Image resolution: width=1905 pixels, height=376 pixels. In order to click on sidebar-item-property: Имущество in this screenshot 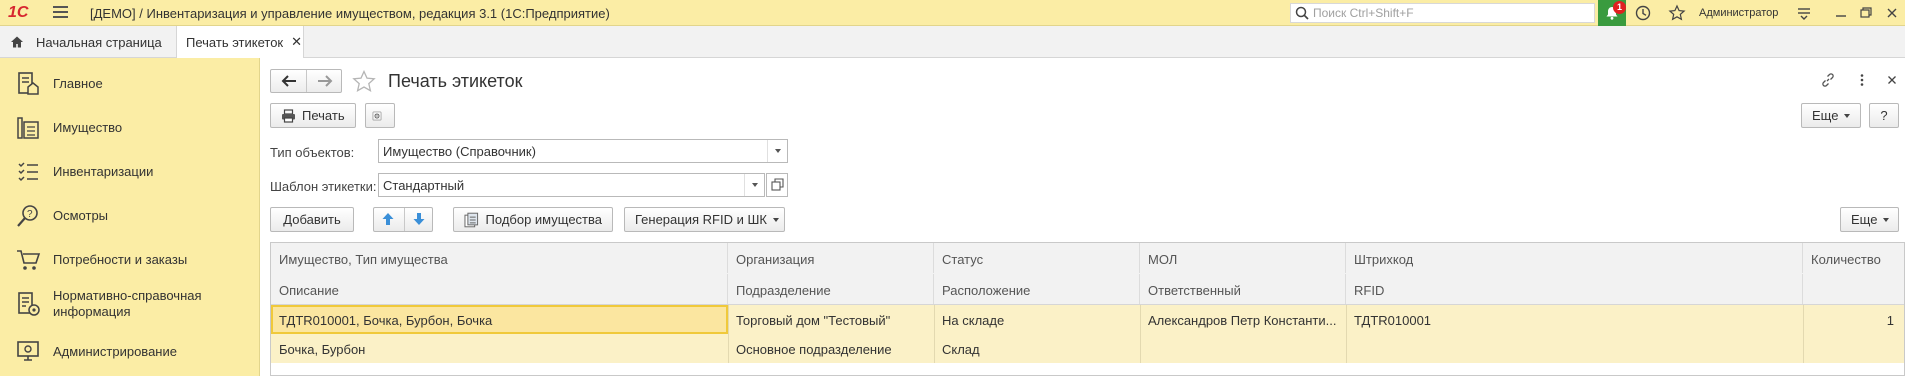, I will do `click(130, 128)`.